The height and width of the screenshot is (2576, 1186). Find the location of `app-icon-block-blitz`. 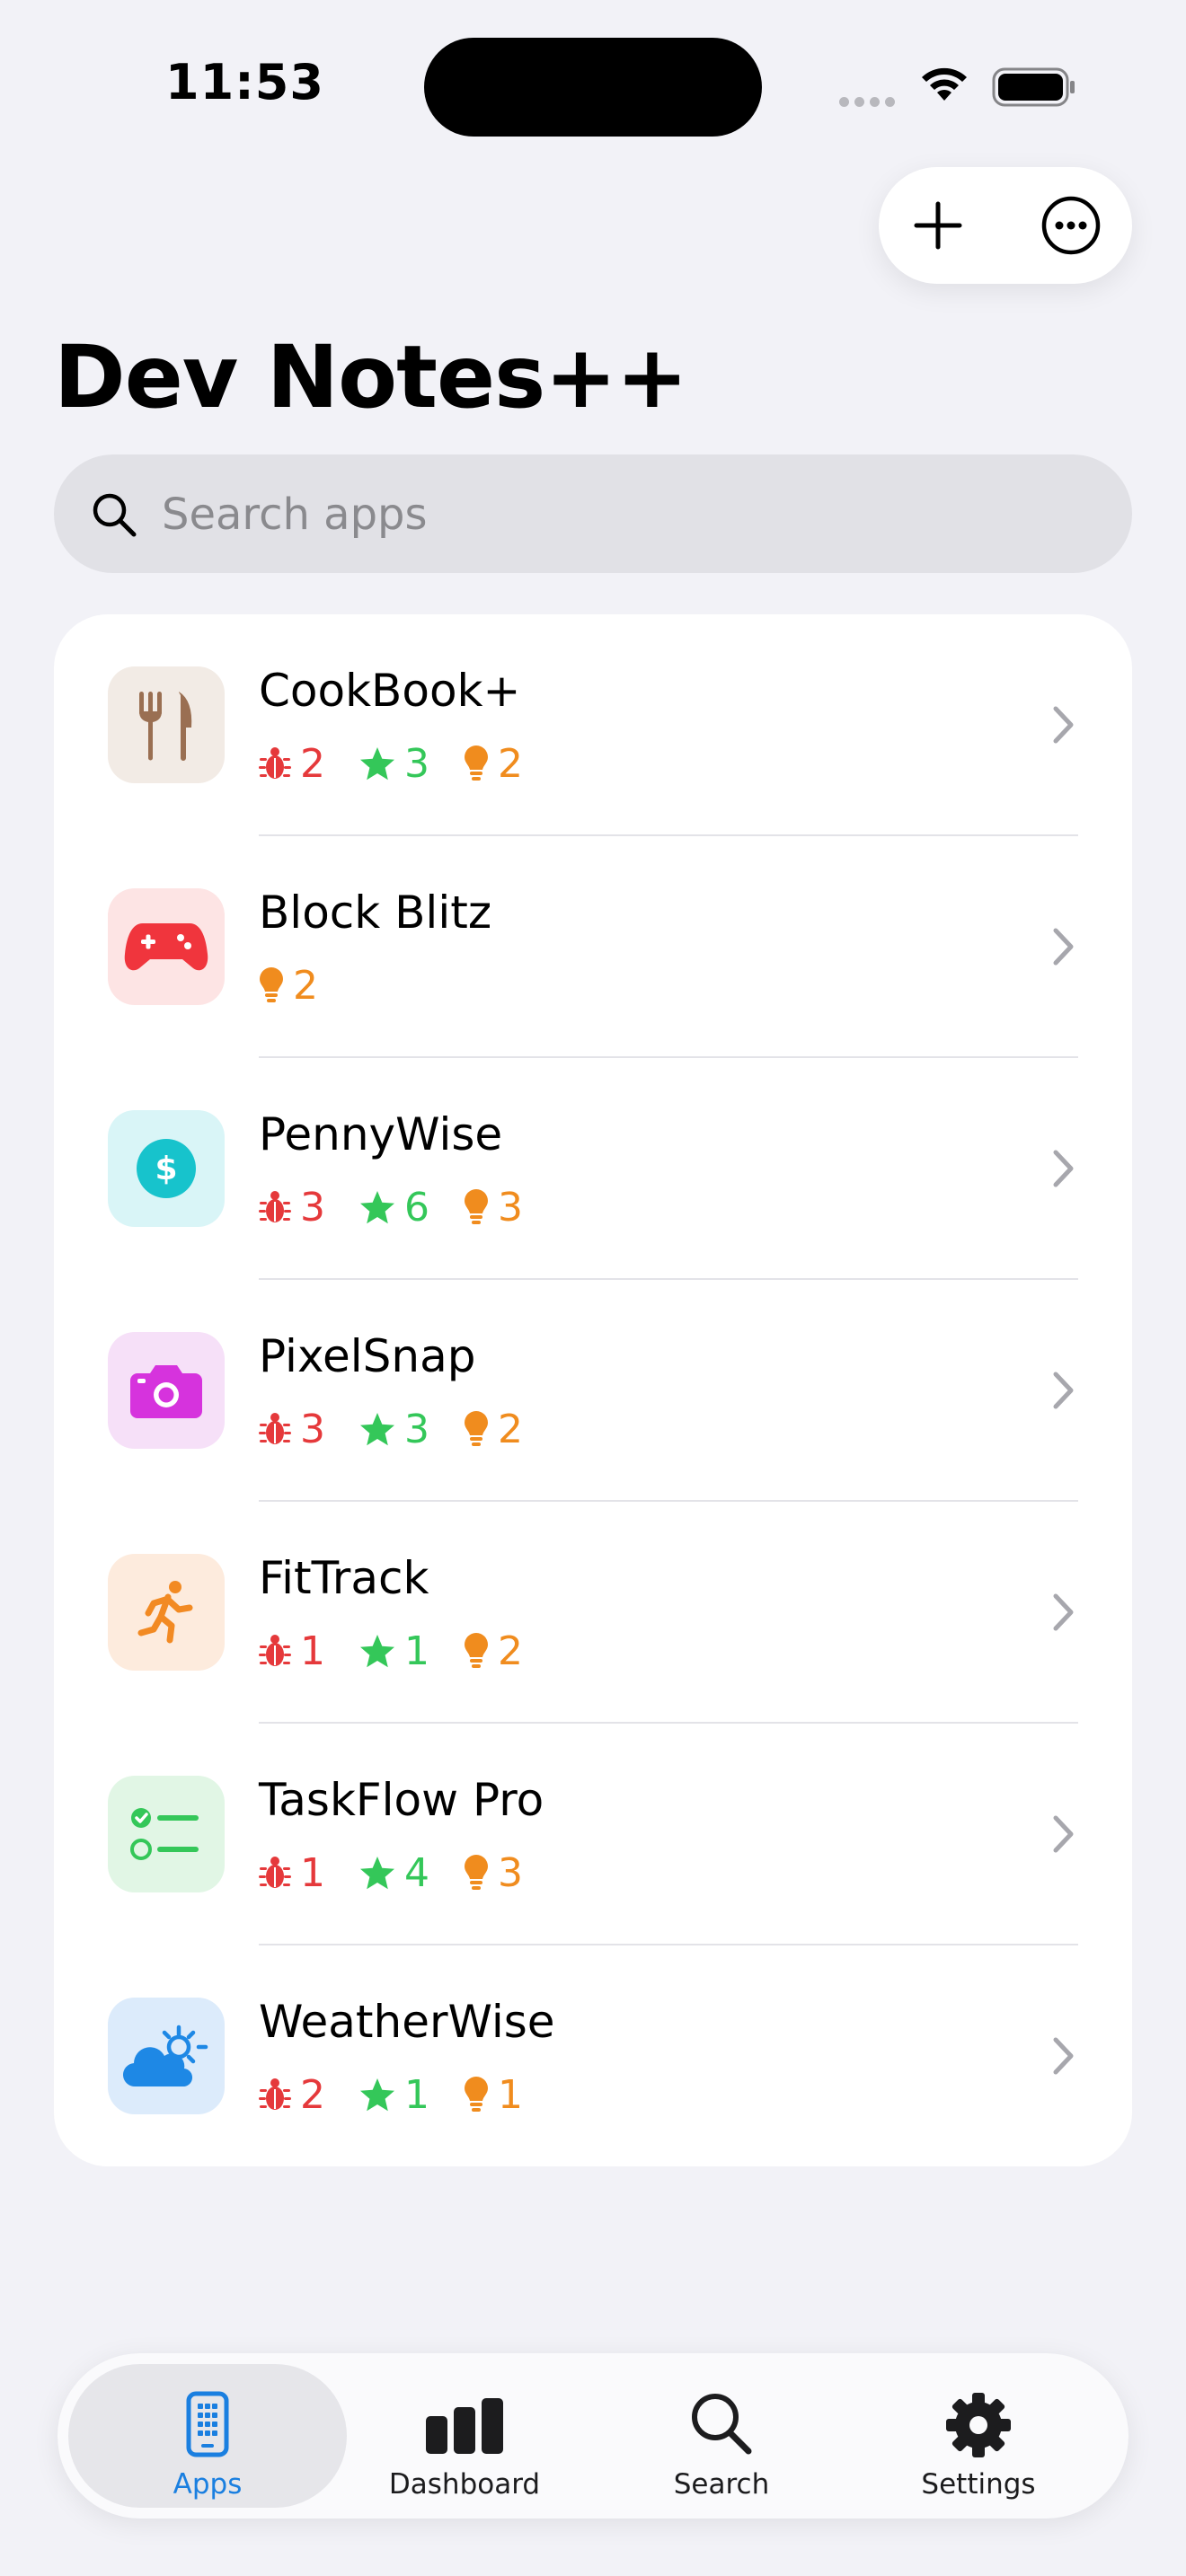

app-icon-block-blitz is located at coordinates (166, 946).